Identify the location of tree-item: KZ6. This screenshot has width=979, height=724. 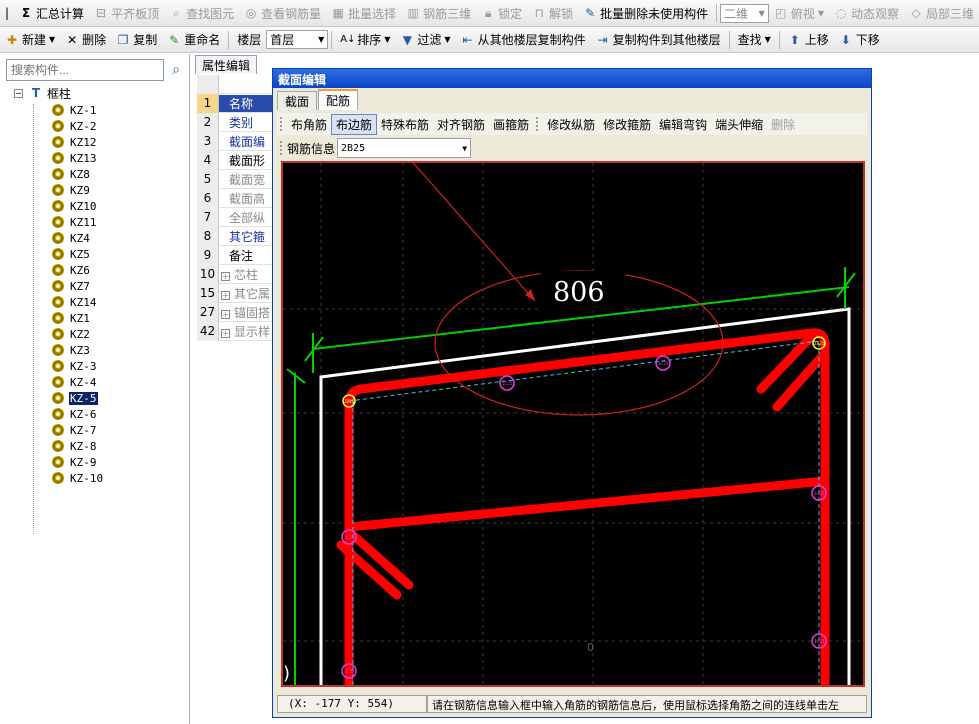
(78, 270).